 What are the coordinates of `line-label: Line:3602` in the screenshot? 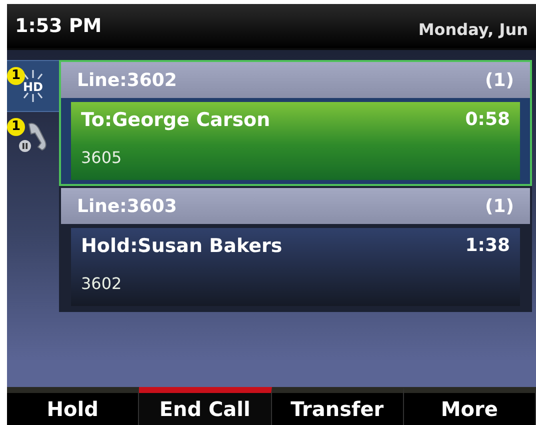 It's located at (127, 80).